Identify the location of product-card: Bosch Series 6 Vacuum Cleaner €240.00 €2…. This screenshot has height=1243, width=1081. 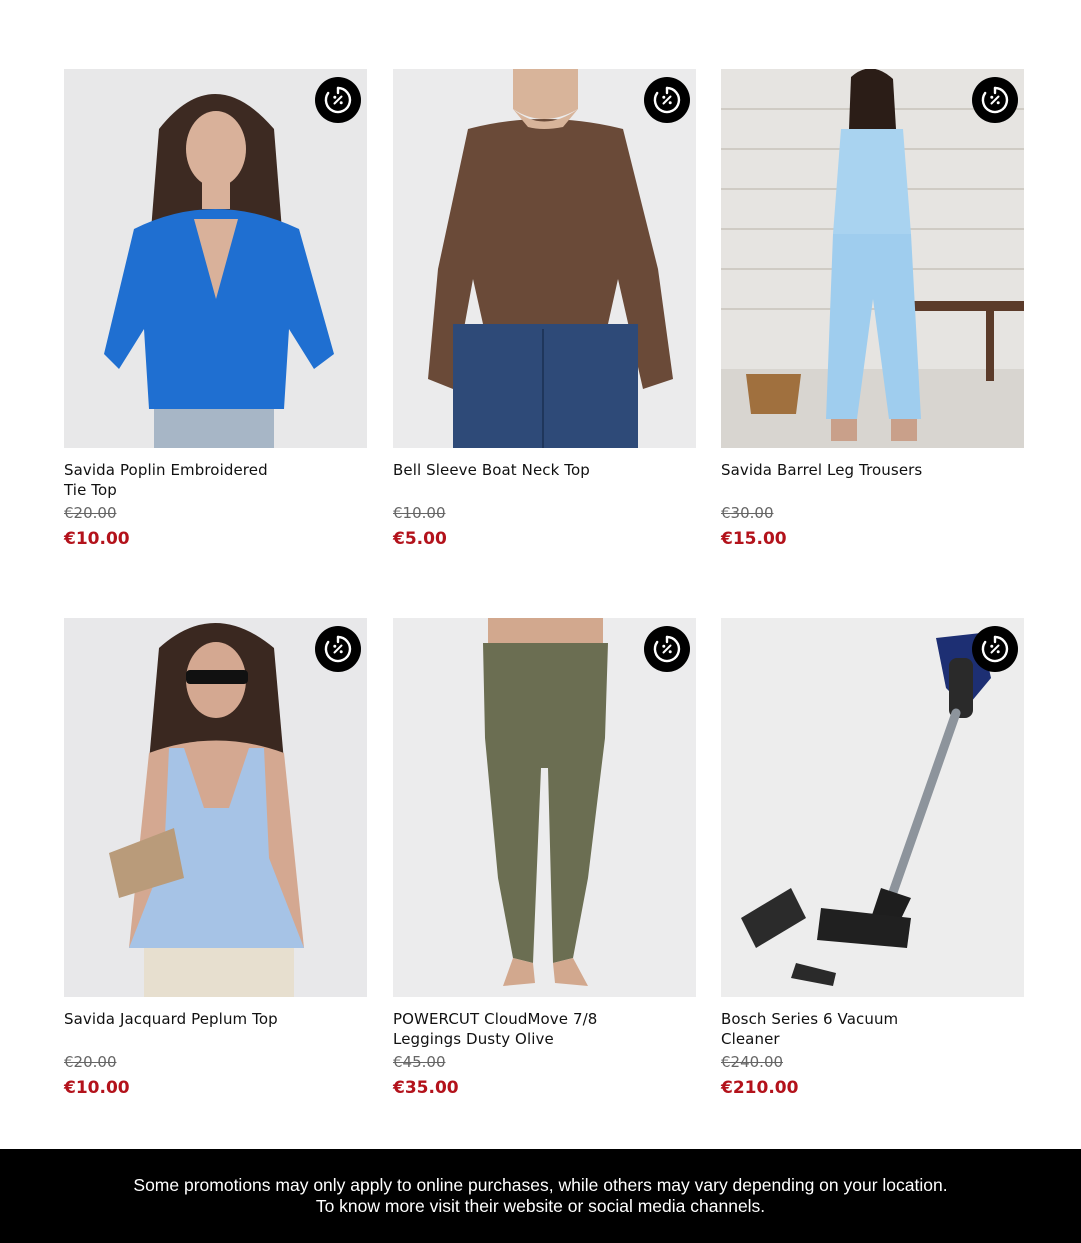
(872, 858).